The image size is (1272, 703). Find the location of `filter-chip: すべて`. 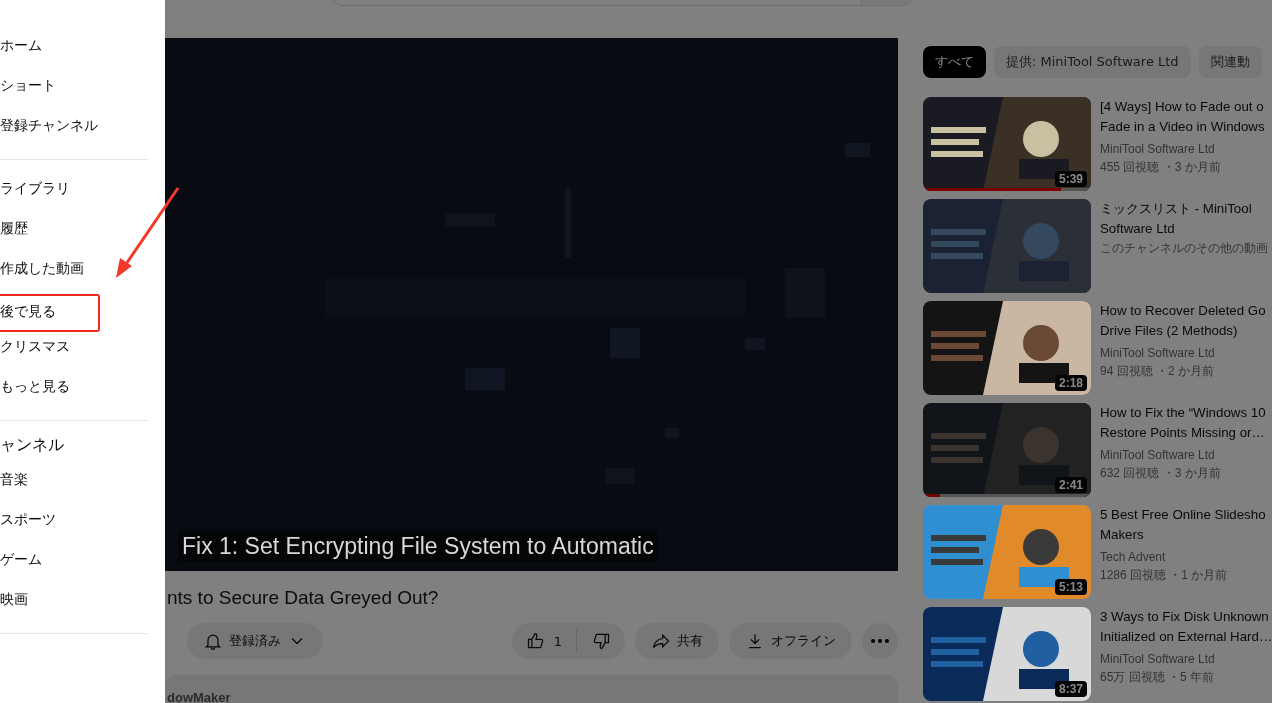

filter-chip: すべて is located at coordinates (954, 62).